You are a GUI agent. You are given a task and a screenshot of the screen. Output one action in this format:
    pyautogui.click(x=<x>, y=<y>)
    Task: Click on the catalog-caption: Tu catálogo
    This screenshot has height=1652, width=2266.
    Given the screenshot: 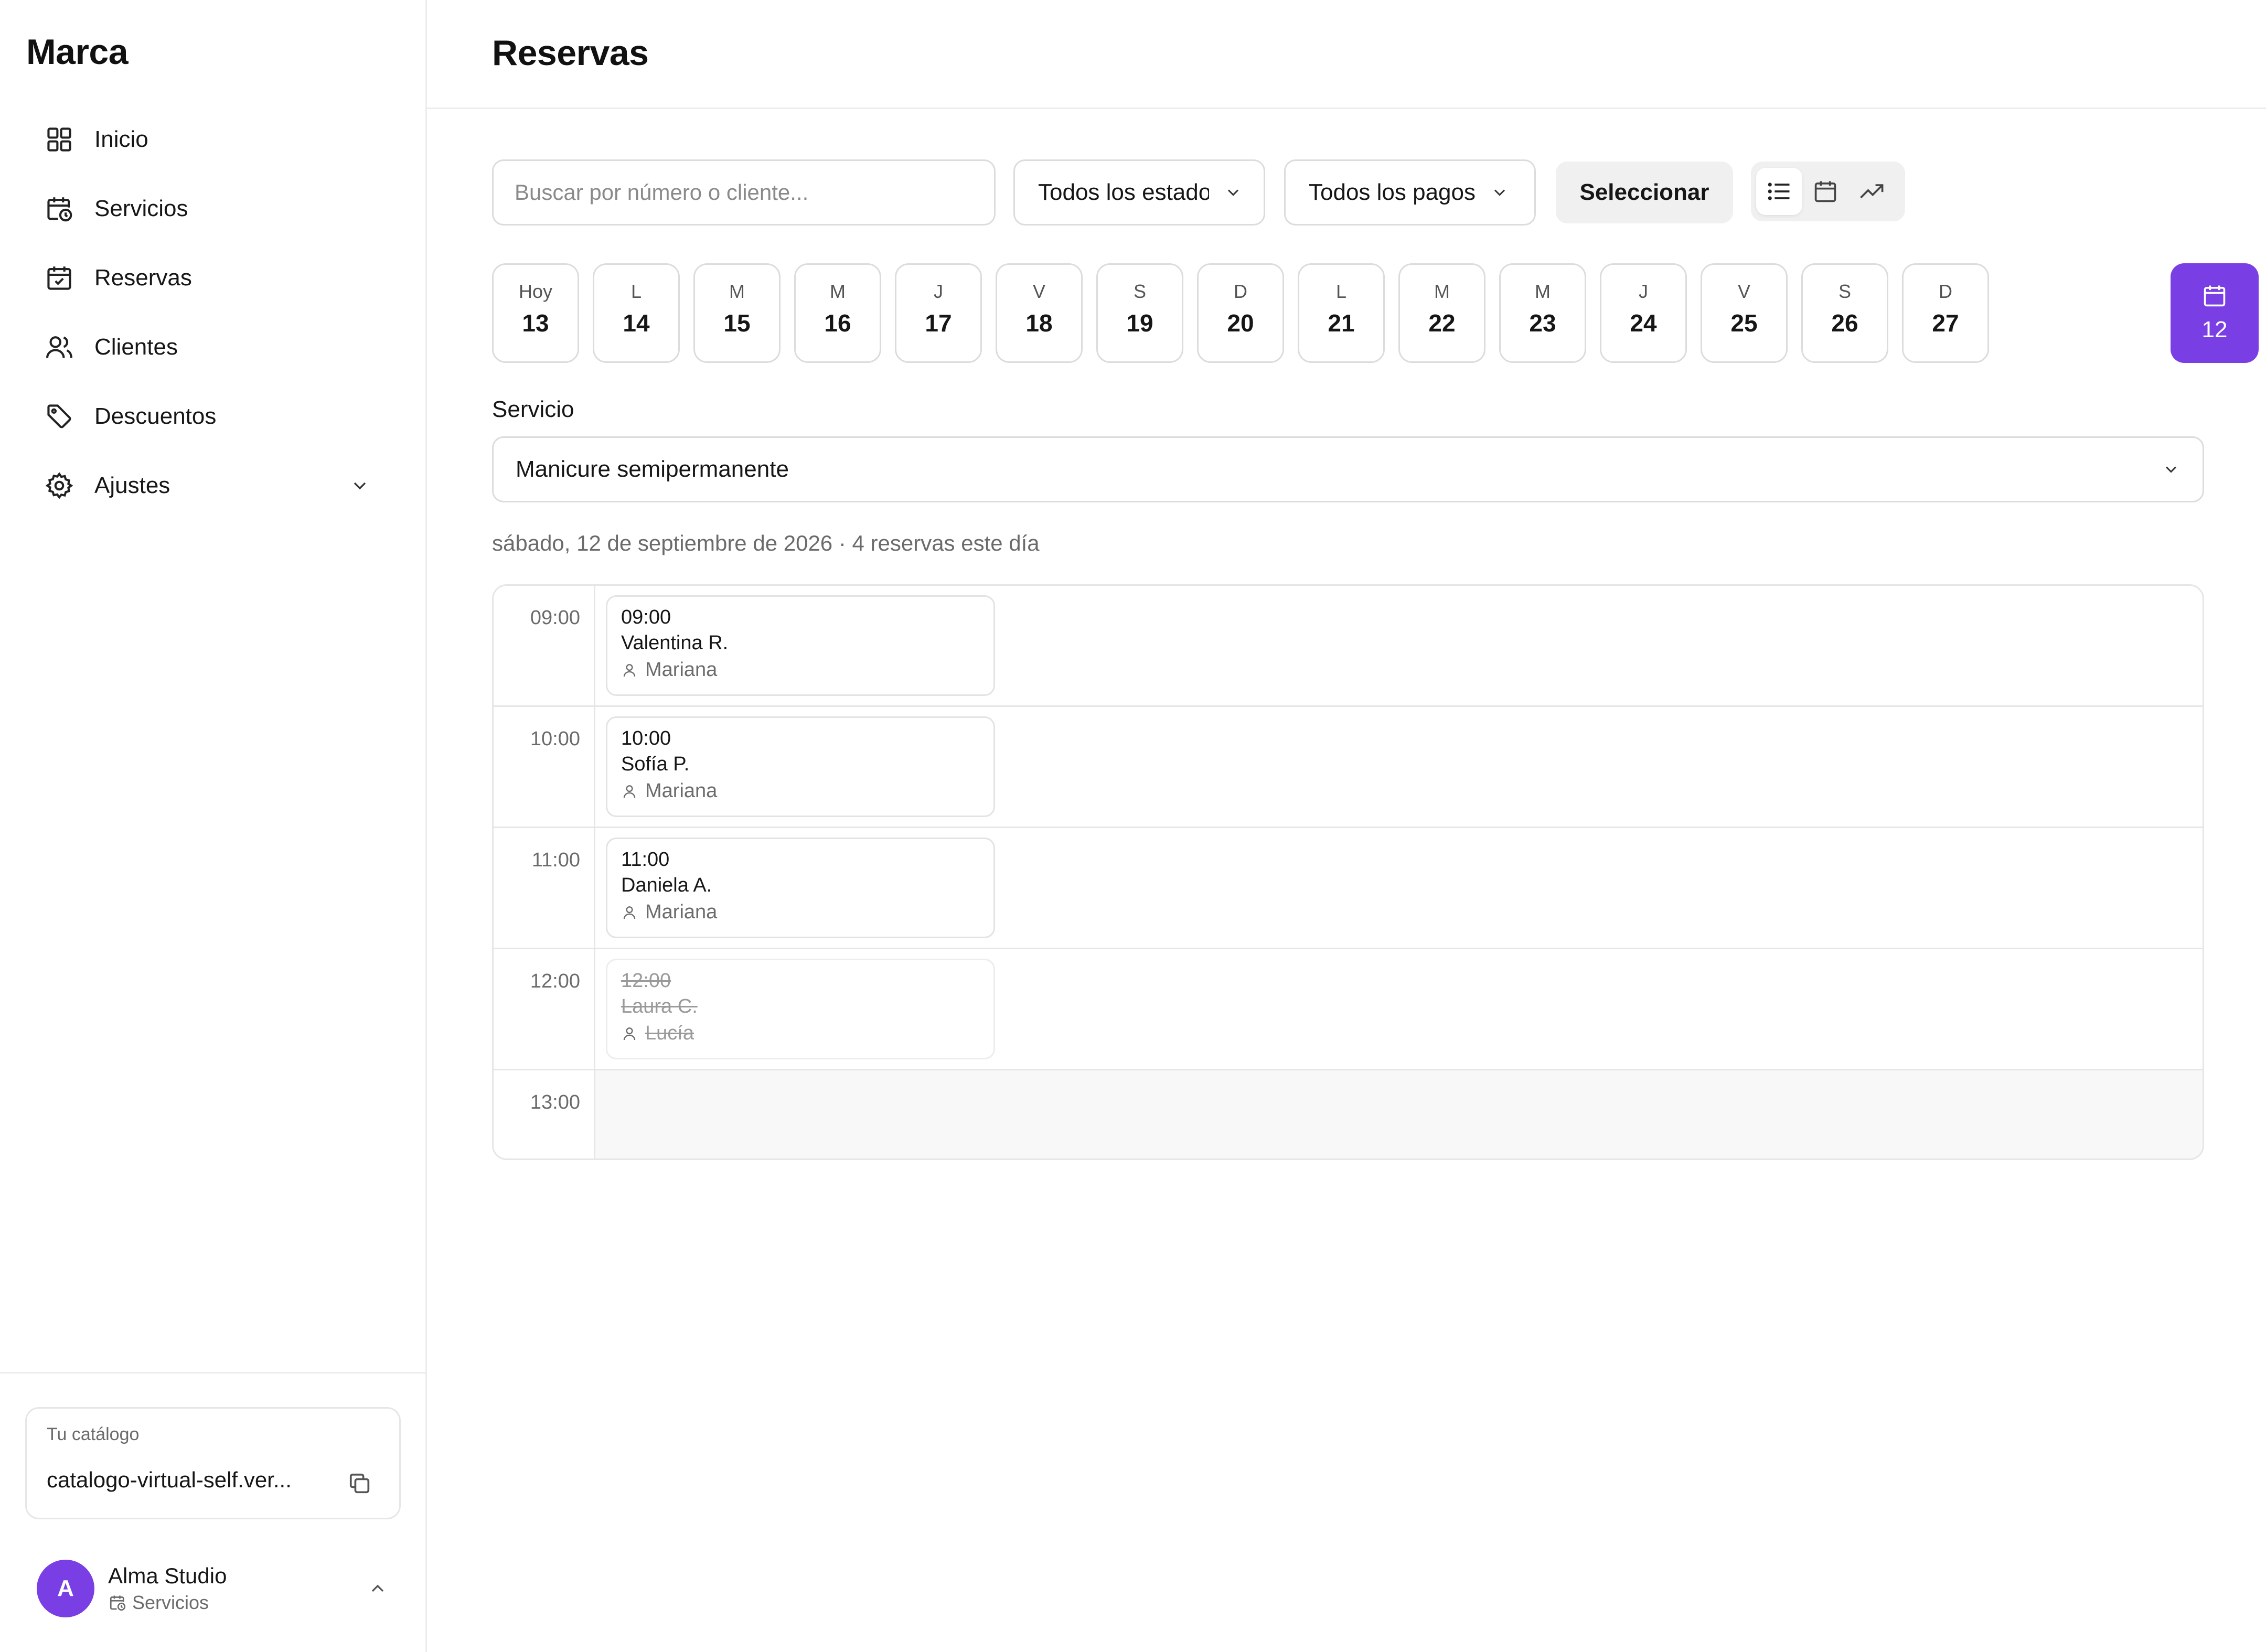 What is the action you would take?
    pyautogui.click(x=93, y=1434)
    